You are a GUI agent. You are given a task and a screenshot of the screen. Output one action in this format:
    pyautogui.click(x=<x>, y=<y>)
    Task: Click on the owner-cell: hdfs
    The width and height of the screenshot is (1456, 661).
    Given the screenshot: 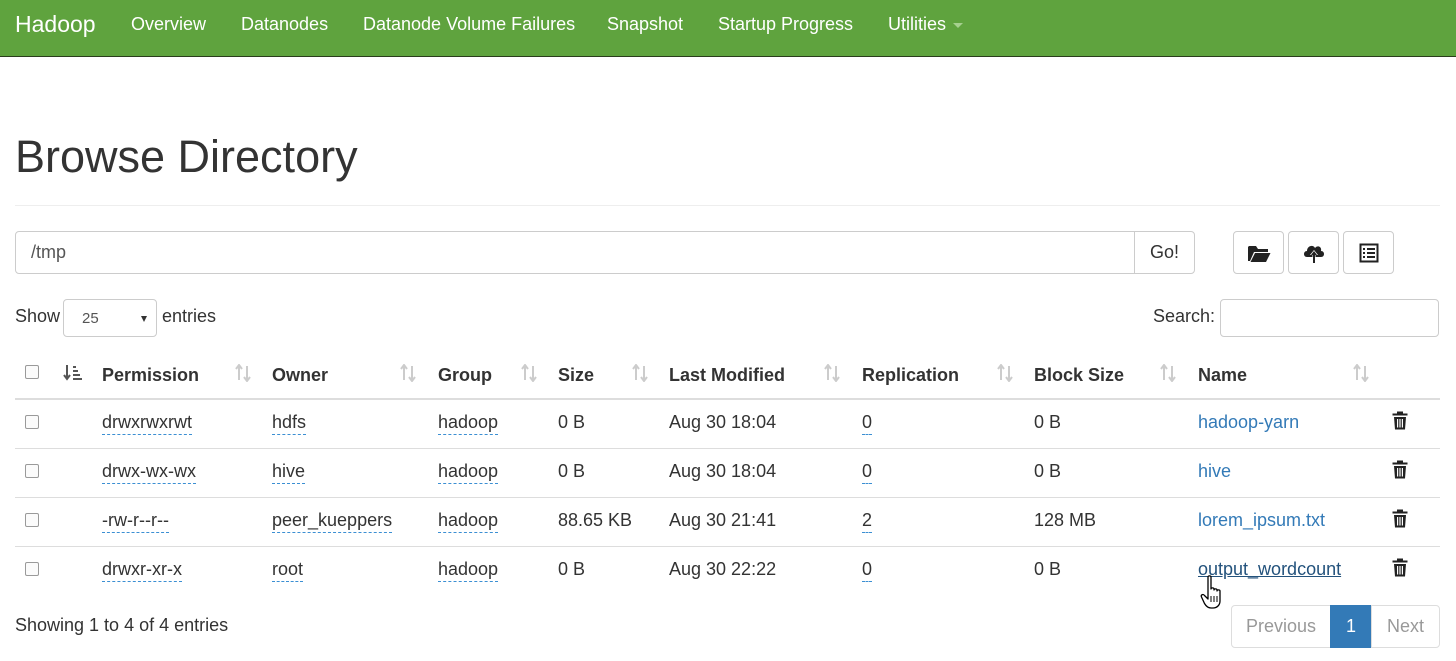 What is the action you would take?
    pyautogui.click(x=289, y=423)
    